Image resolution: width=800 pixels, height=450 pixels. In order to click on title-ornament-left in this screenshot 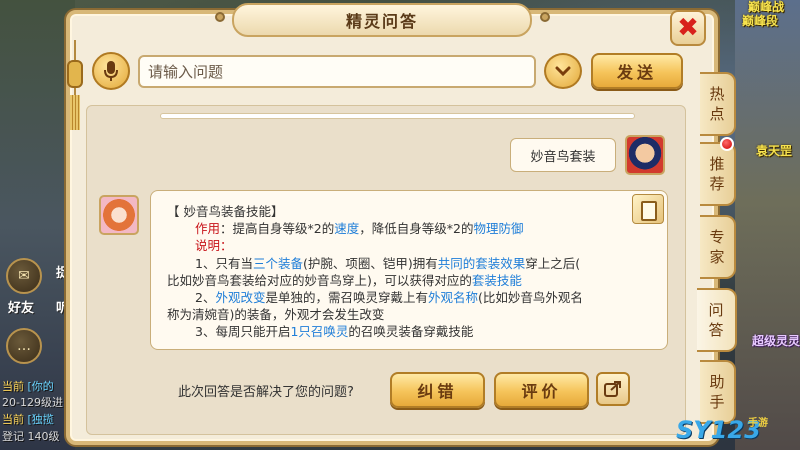, I will do `click(220, 17)`.